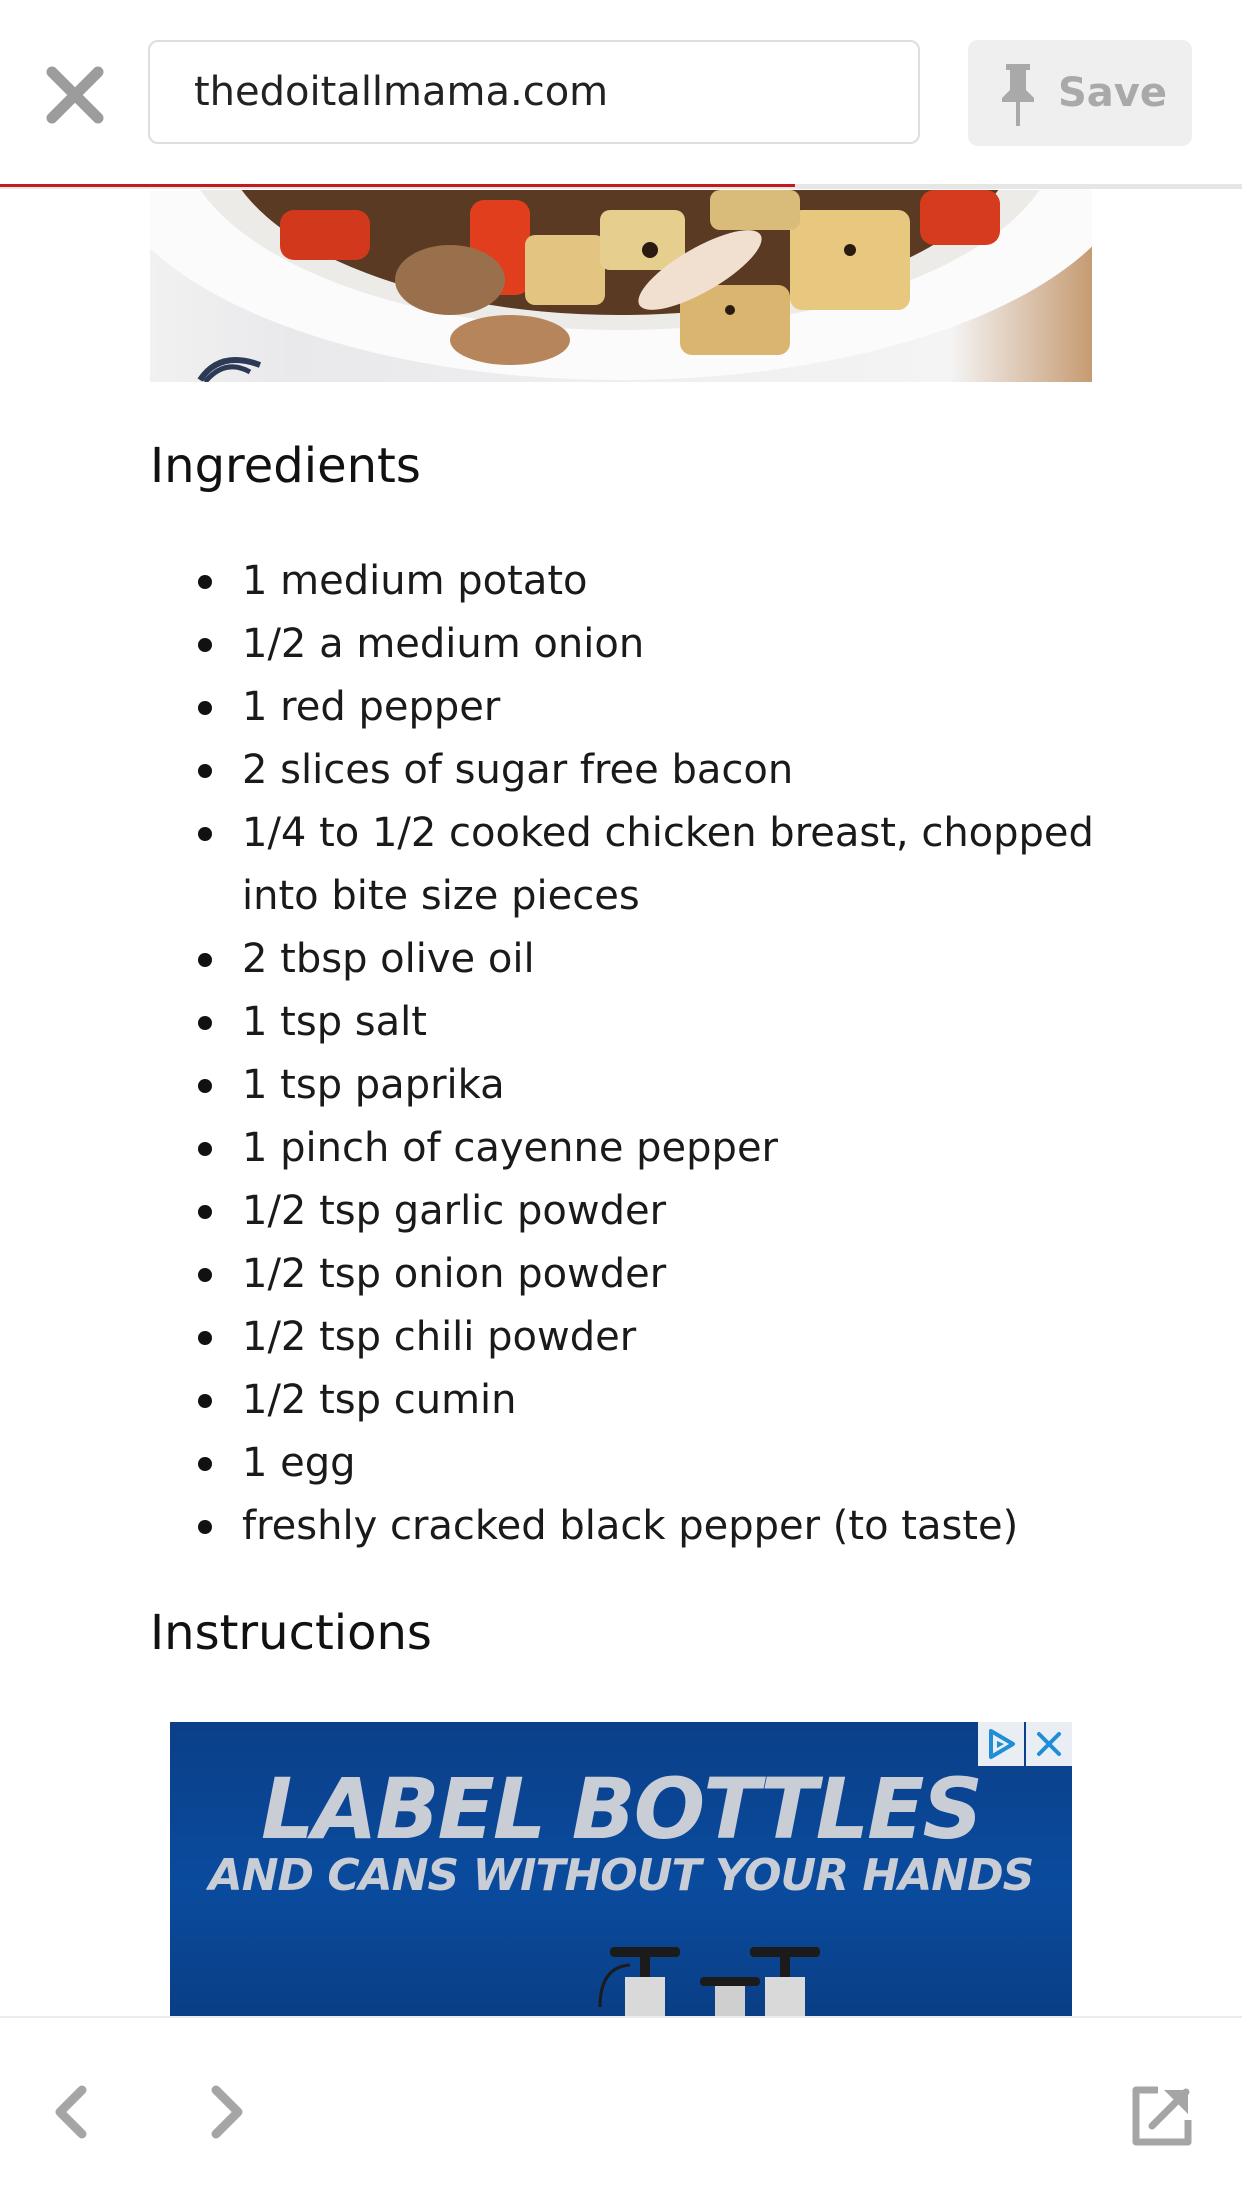 The width and height of the screenshot is (1242, 2208). Describe the element at coordinates (1113, 93) in the screenshot. I see `save-label: Save` at that location.